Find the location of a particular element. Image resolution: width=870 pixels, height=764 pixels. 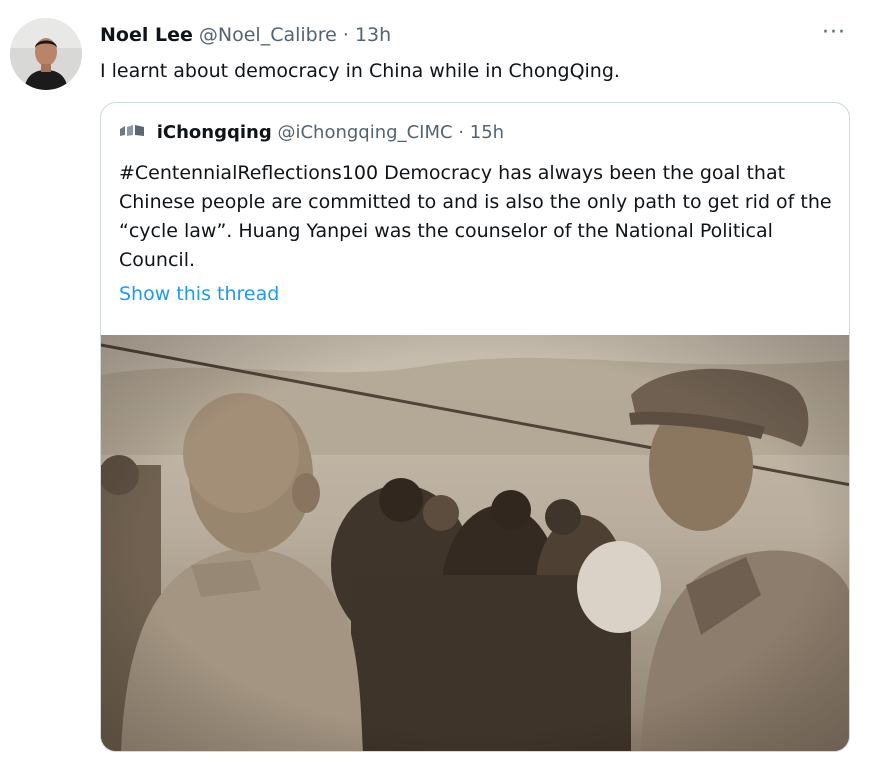

quoted-tweet-header: iChongqing @iChongqing_CIMC · 15h is located at coordinates (311, 133).